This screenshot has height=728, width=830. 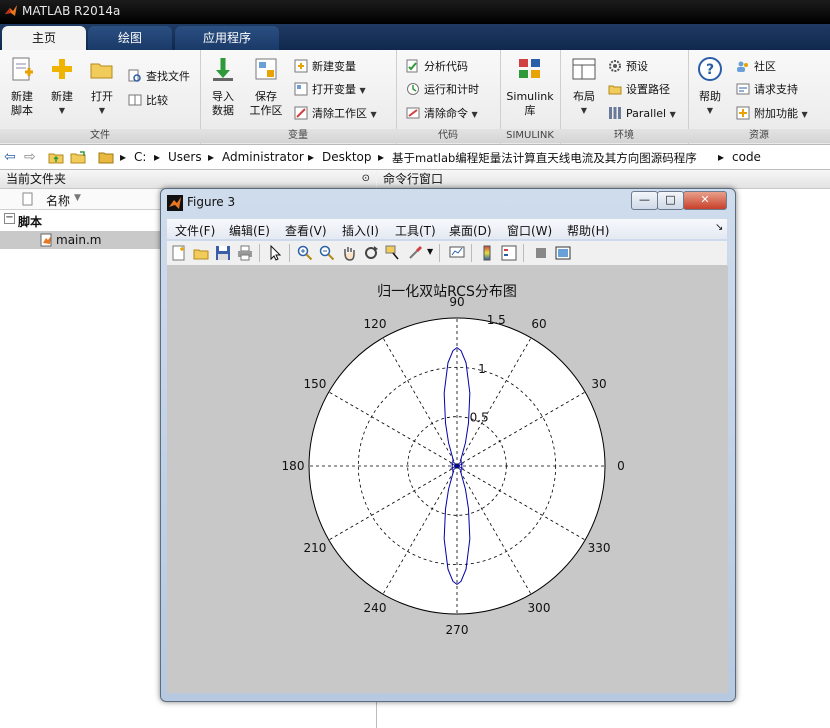 What do you see at coordinates (457, 630) in the screenshot?
I see `theta-tick-label: 270` at bounding box center [457, 630].